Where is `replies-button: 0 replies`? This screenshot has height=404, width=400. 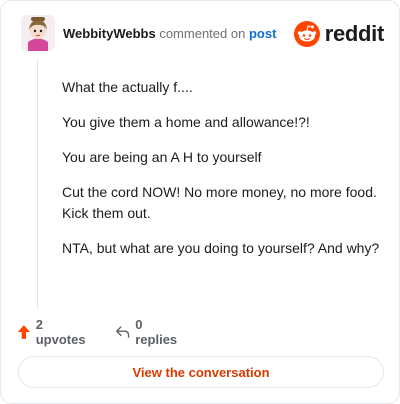 replies-button: 0 replies is located at coordinates (147, 332).